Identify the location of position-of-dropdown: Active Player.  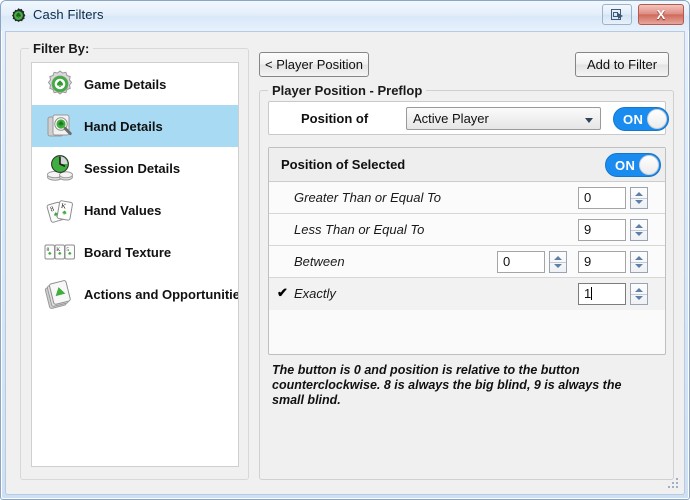
(503, 118).